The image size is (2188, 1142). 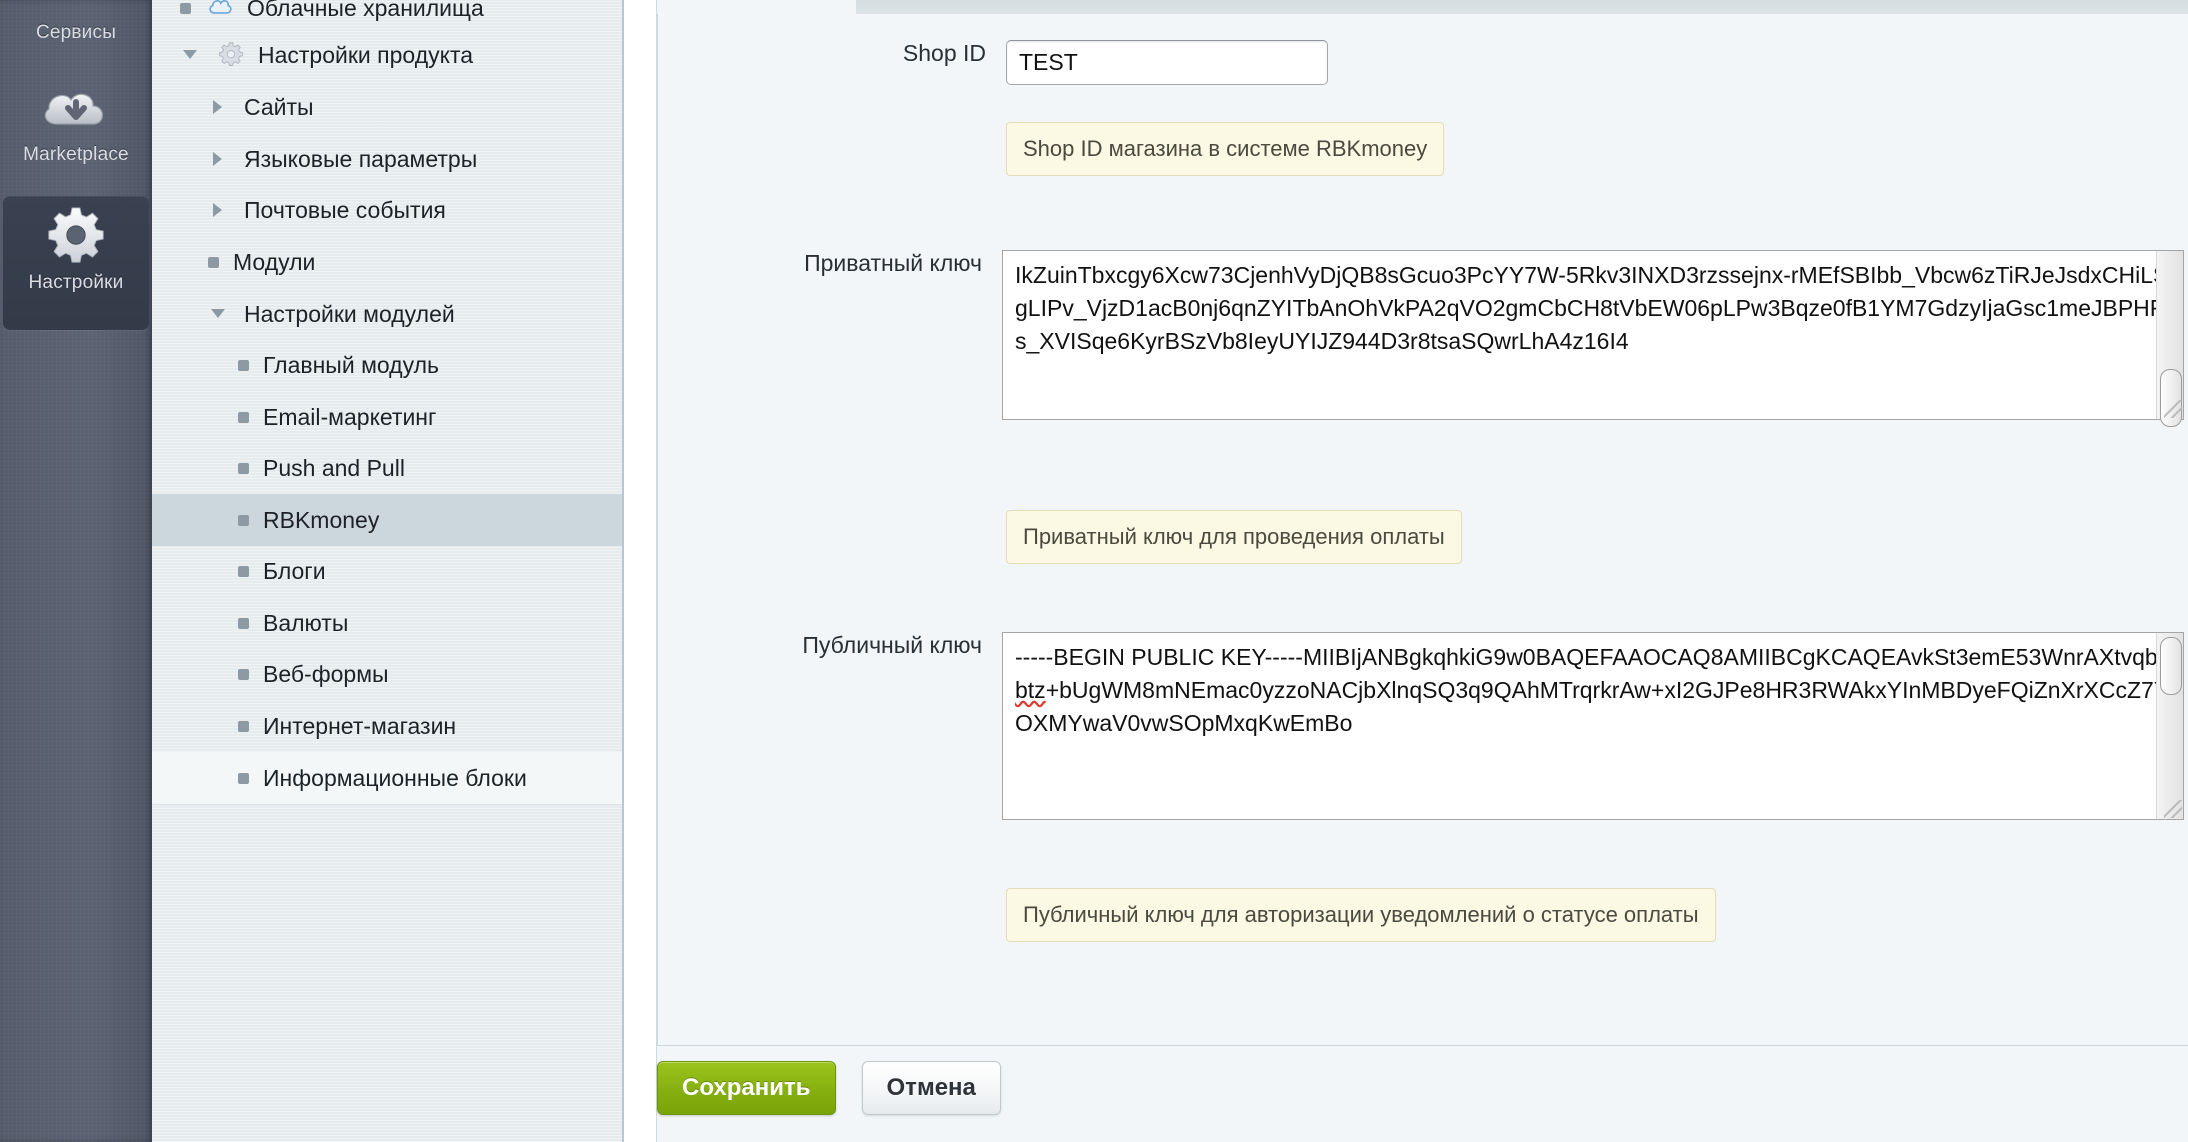 I want to click on private-key-scrollbar, so click(x=2169, y=339).